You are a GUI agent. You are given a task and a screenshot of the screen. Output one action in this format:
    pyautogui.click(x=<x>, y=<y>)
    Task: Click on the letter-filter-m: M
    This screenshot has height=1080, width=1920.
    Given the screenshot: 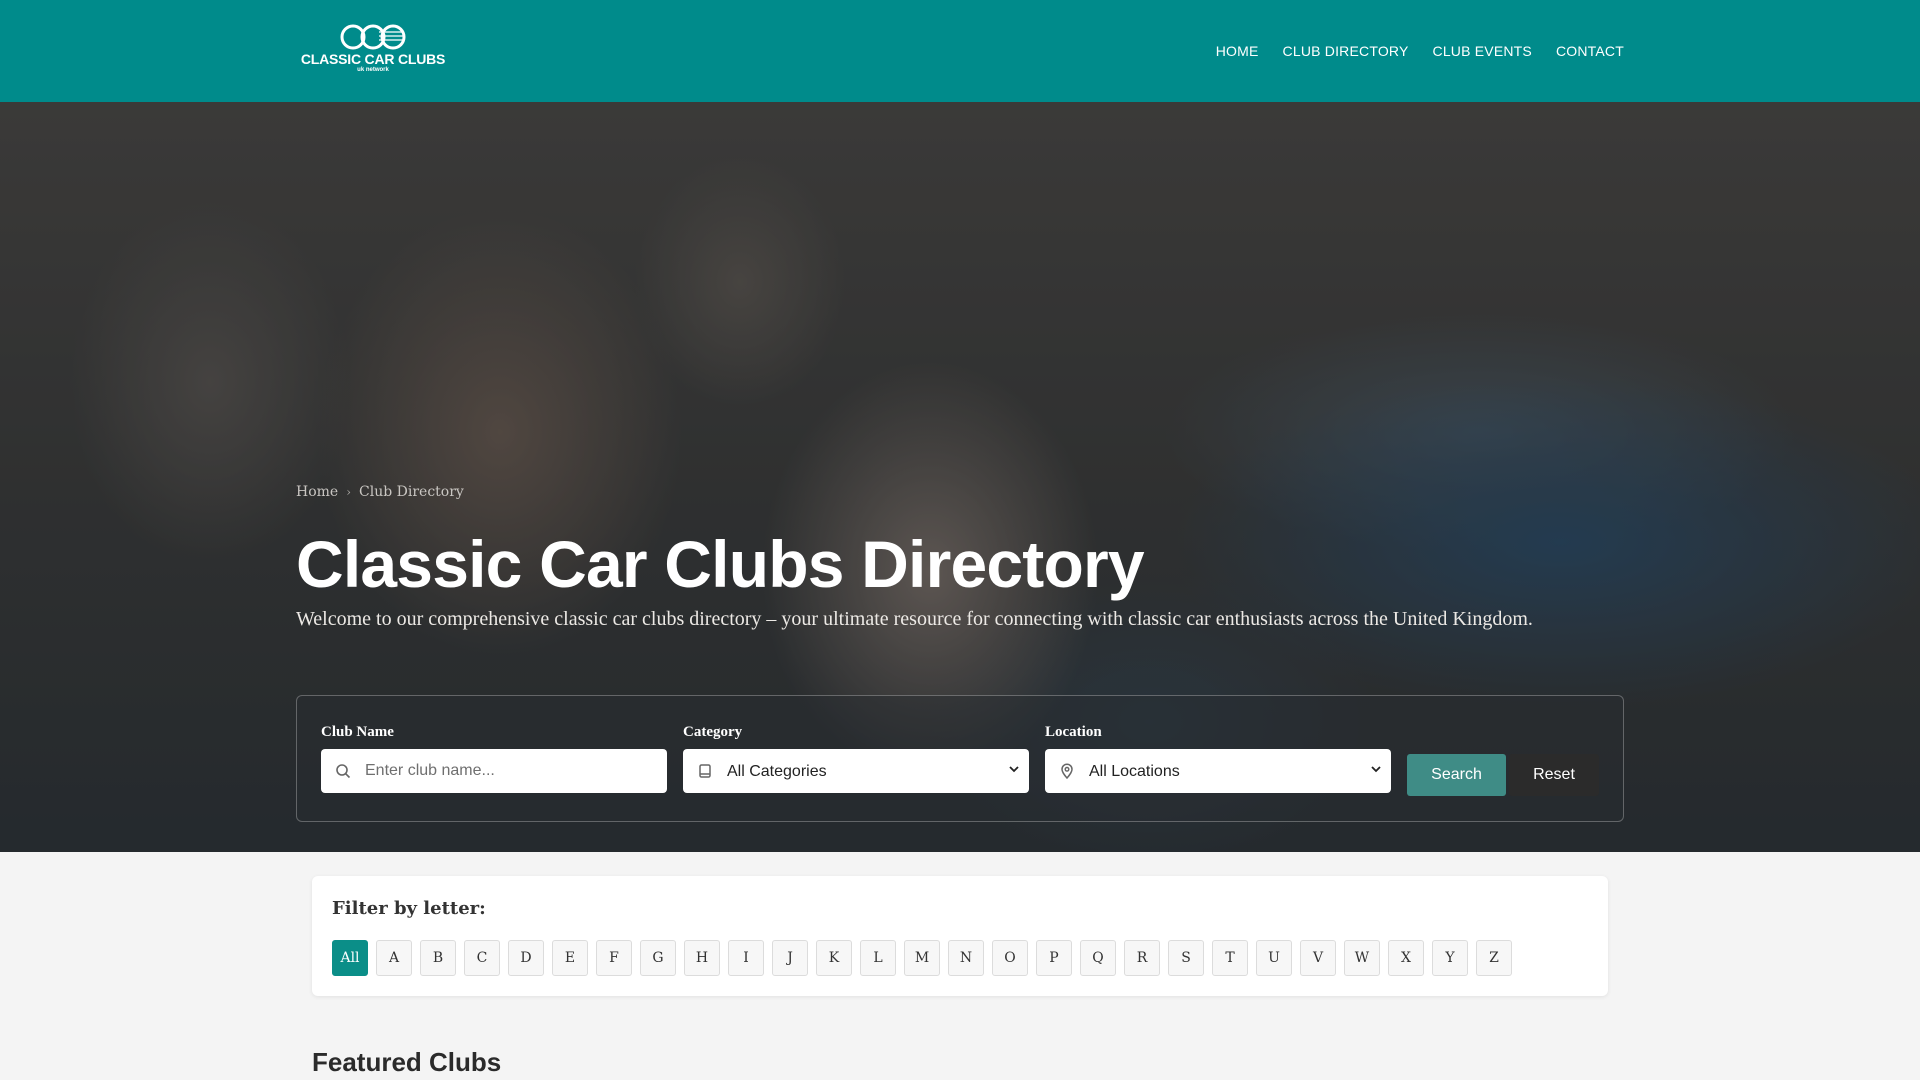 What is the action you would take?
    pyautogui.click(x=922, y=958)
    